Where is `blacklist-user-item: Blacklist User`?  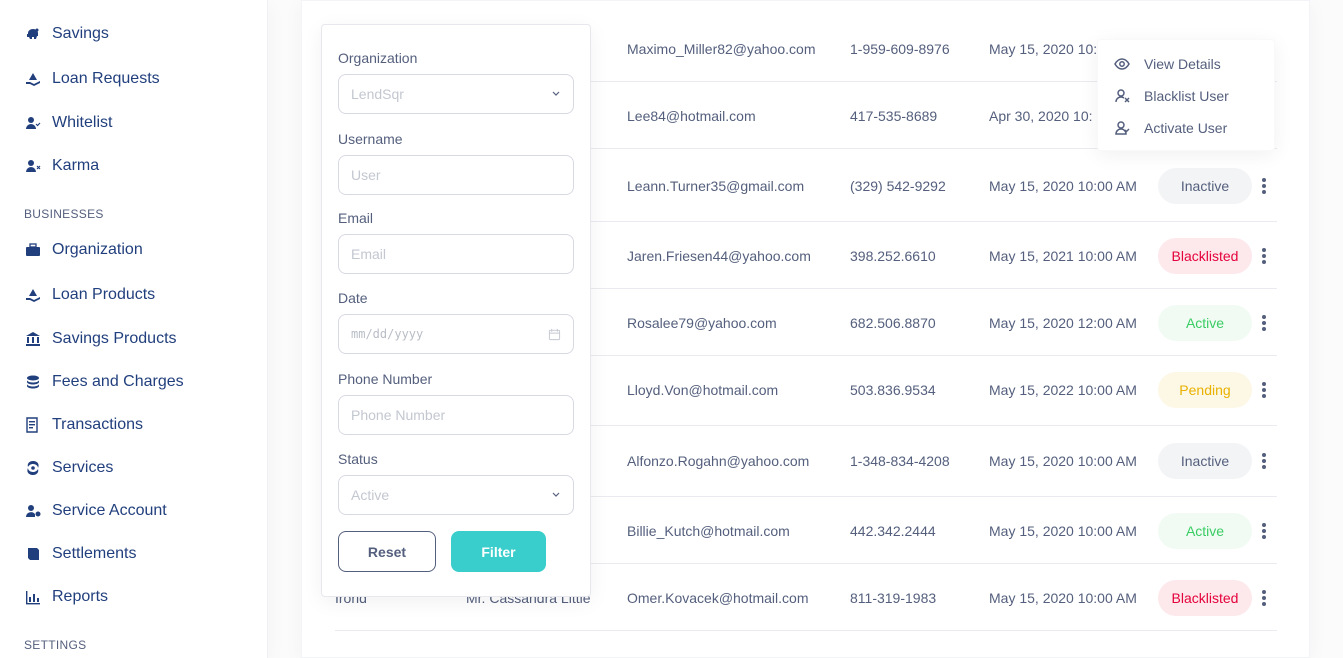 blacklist-user-item: Blacklist User is located at coordinates (1171, 96).